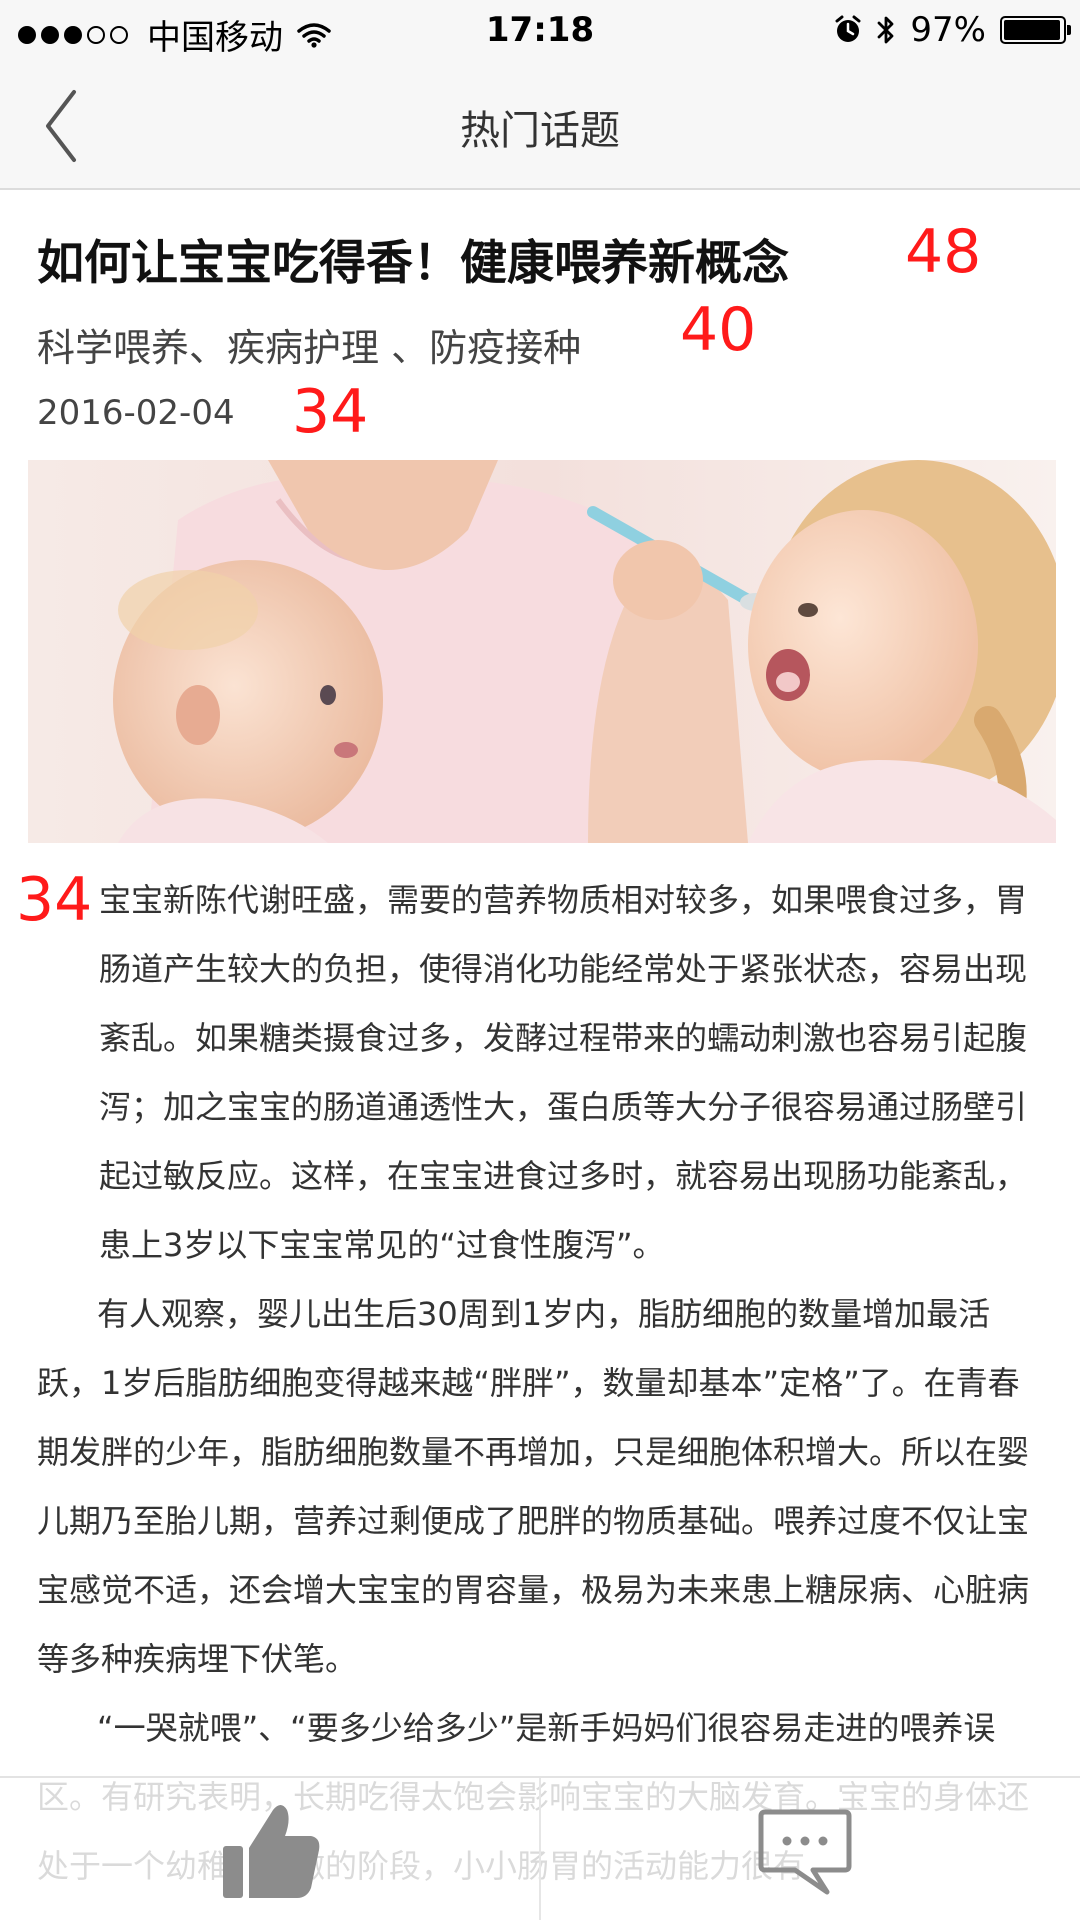  Describe the element at coordinates (540, 33) in the screenshot. I see `status-bar: 中国移动 17:18 97%` at that location.